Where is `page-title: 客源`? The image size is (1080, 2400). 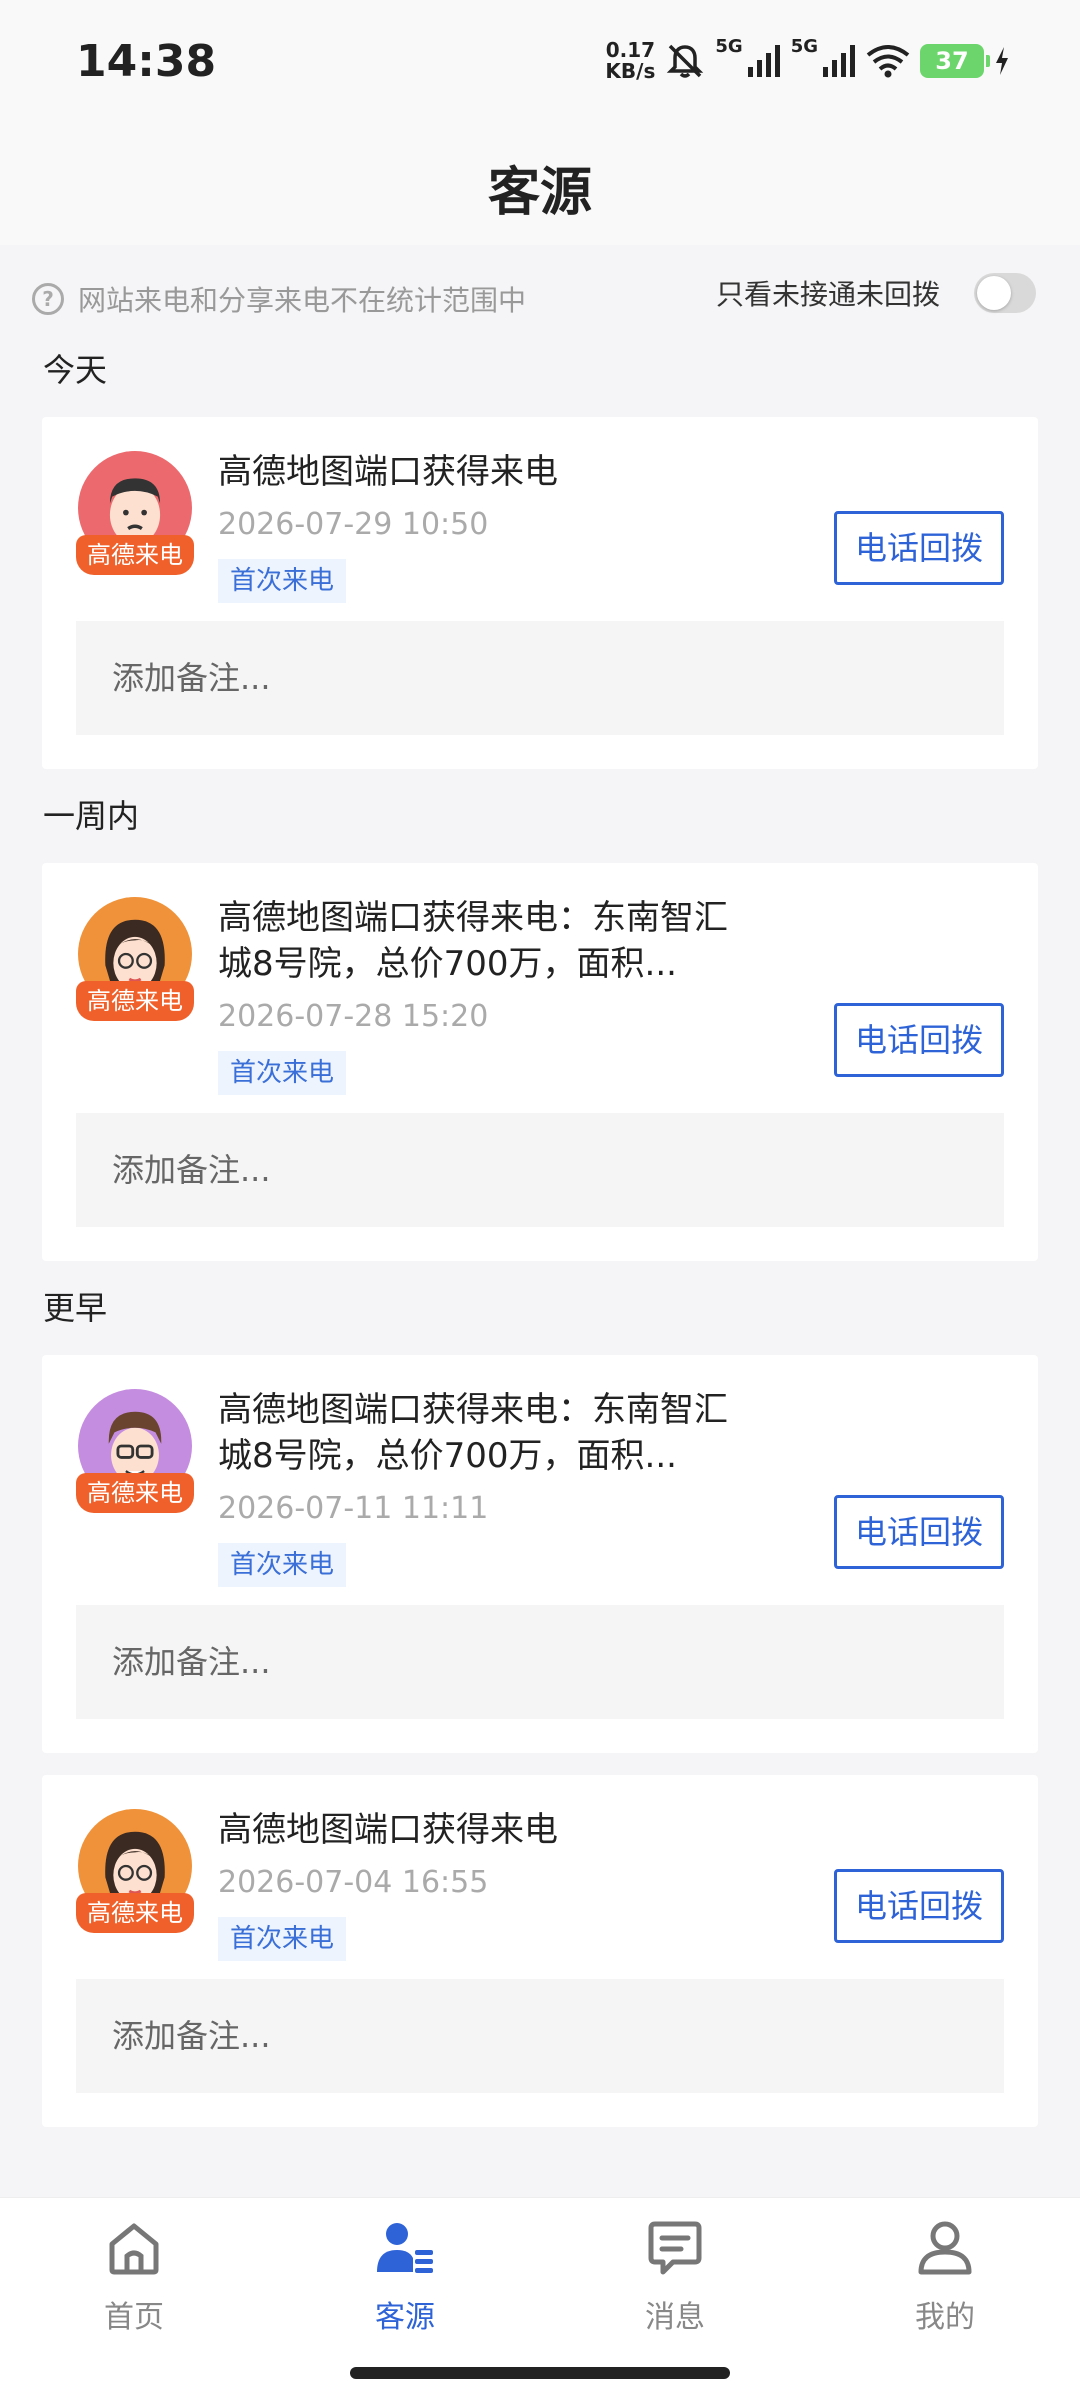 page-title: 客源 is located at coordinates (539, 193).